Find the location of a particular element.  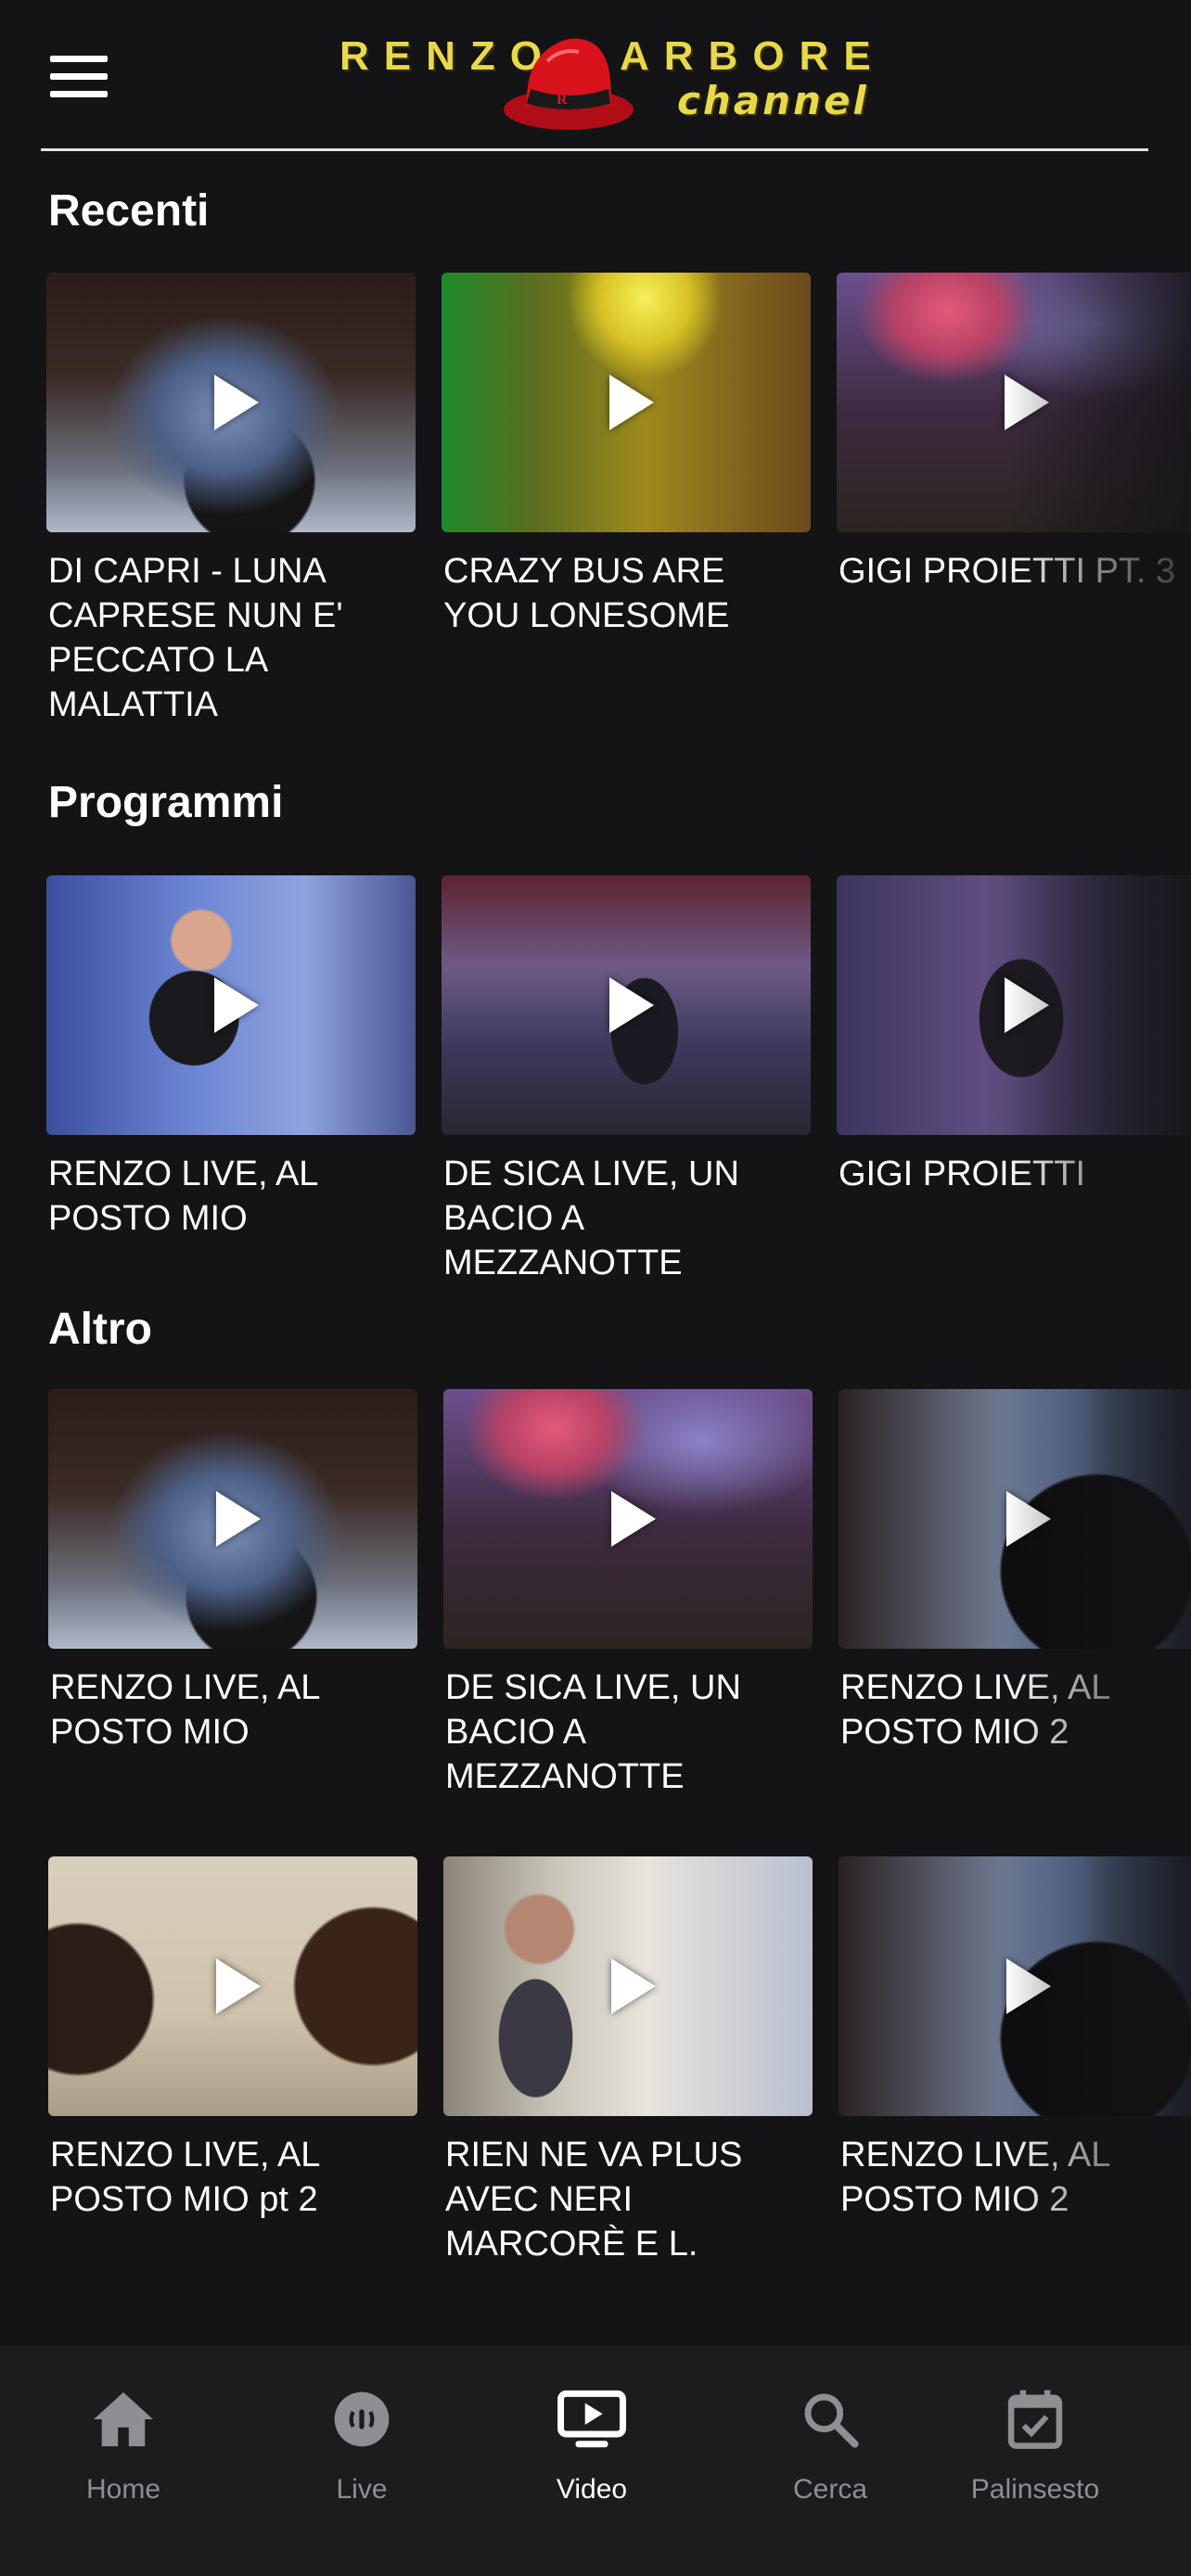

video-icon is located at coordinates (592, 2419).